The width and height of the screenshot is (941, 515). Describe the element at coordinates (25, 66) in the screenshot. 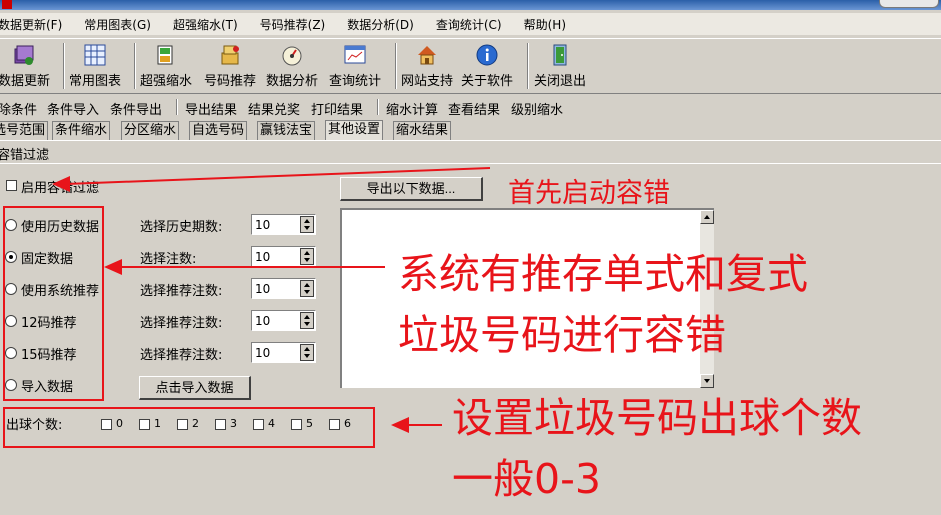

I see `toolbar-data-update-button: 数据更新` at that location.